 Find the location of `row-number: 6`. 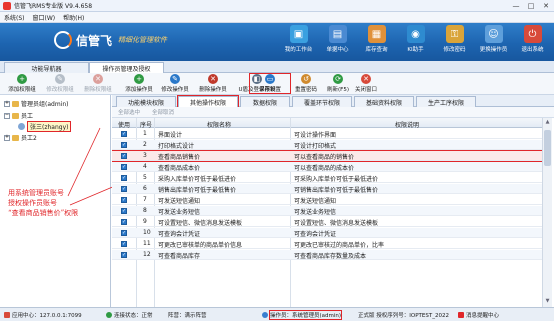

row-number: 6 is located at coordinates (145, 188).